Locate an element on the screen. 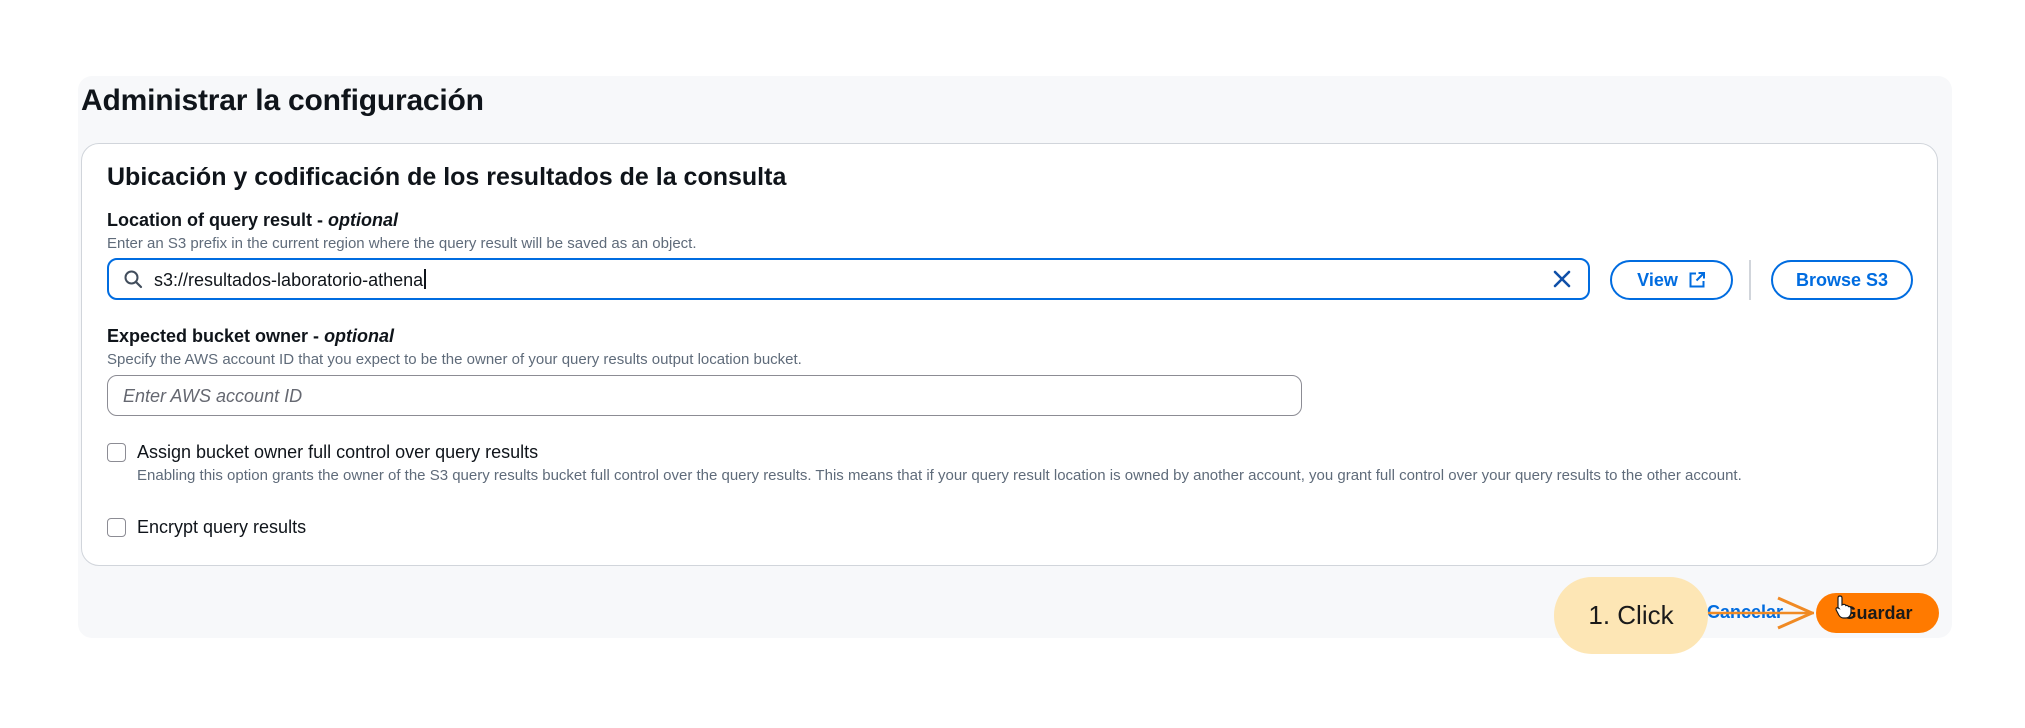 This screenshot has width=2025, height=728. step-callout: 1. Click is located at coordinates (1631, 615).